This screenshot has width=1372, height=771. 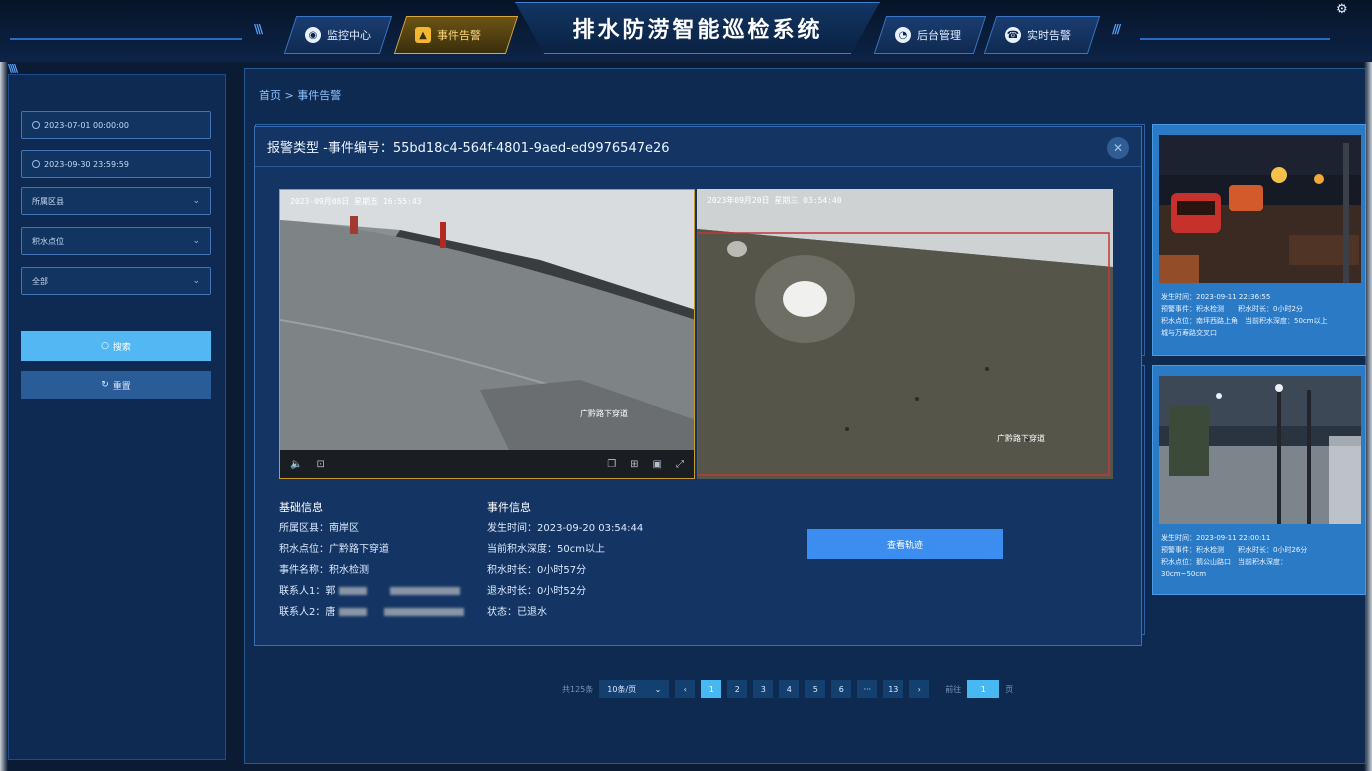 I want to click on pie-chart-icon: ◔, so click(x=903, y=35).